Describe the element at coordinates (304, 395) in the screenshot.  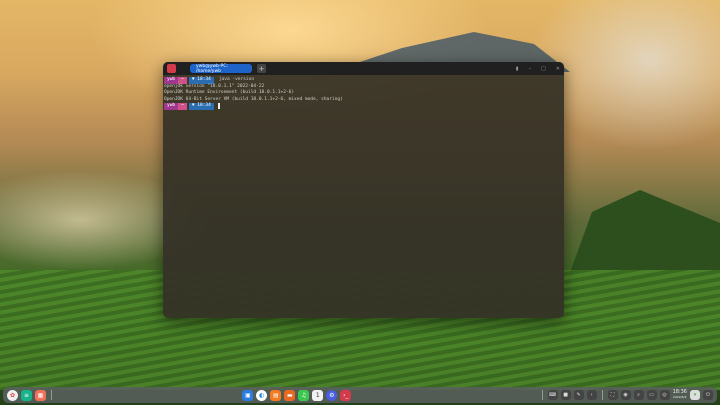
I see `music-icon: ♫` at that location.